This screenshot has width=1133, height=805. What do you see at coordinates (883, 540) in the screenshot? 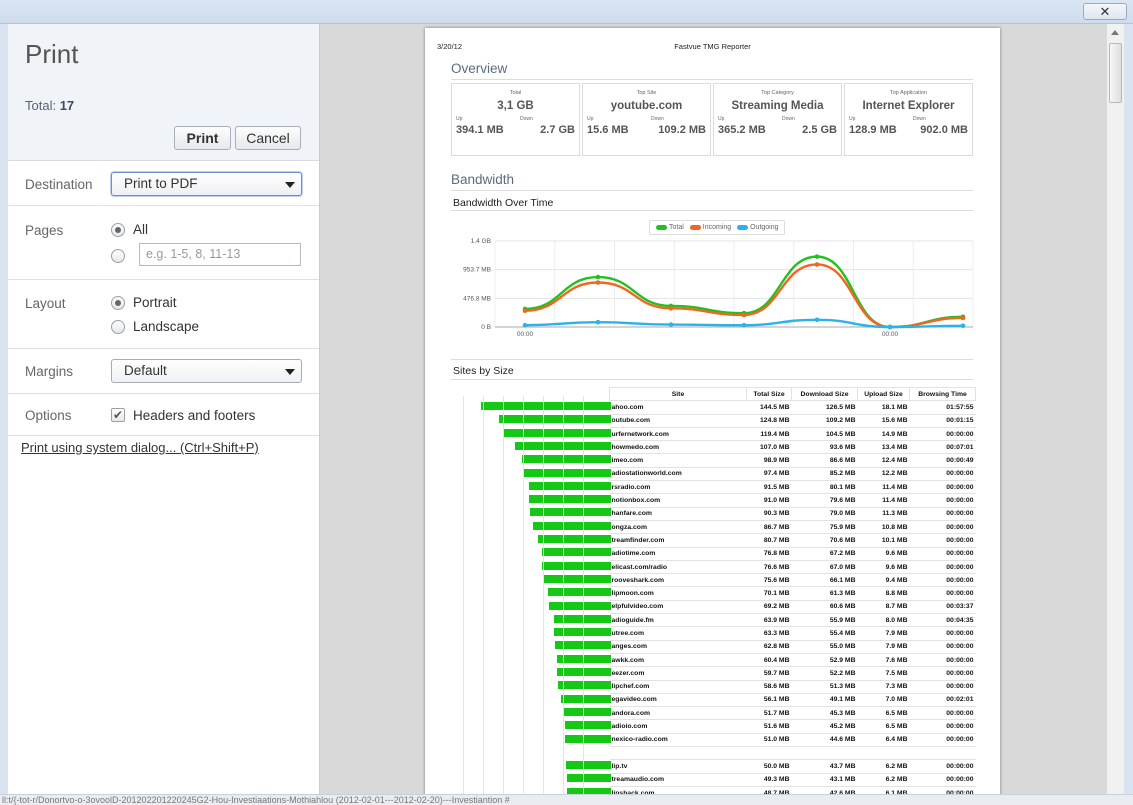
I see `cell-upload-size: 10.1 MB` at bounding box center [883, 540].